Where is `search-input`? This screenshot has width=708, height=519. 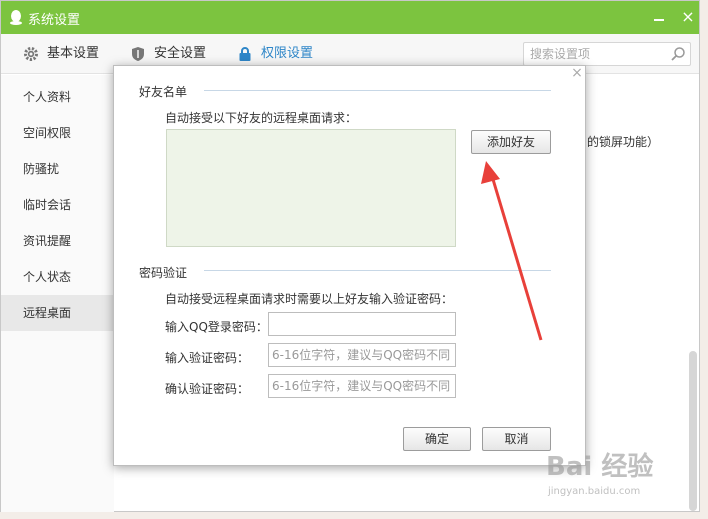 search-input is located at coordinates (600, 54).